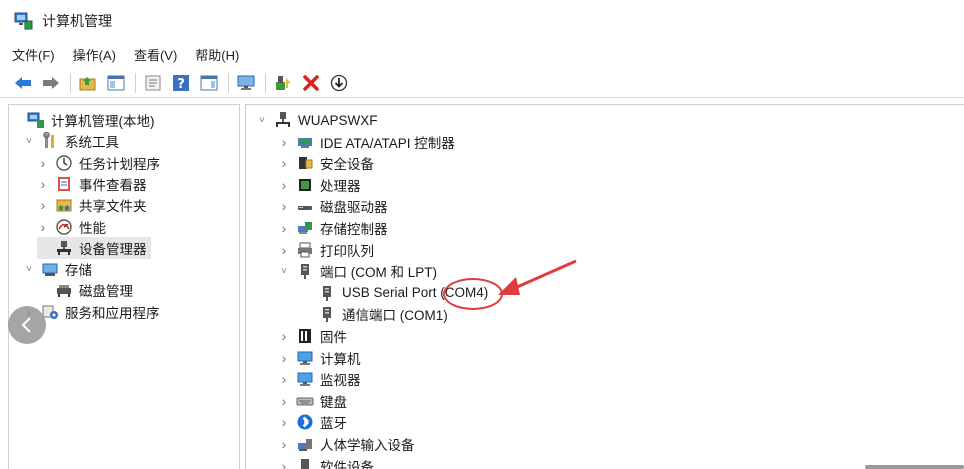  What do you see at coordinates (305, 422) in the screenshot?
I see `bluetooth-icon` at bounding box center [305, 422].